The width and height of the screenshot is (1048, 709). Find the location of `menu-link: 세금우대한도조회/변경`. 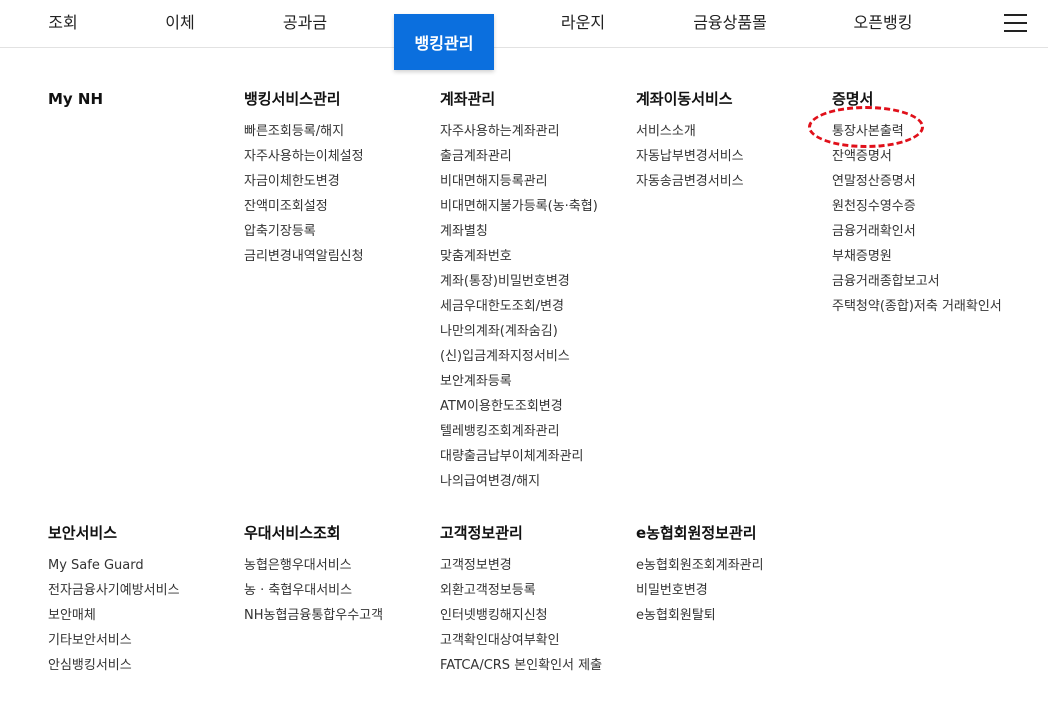

menu-link: 세금우대한도조회/변경 is located at coordinates (535, 306).